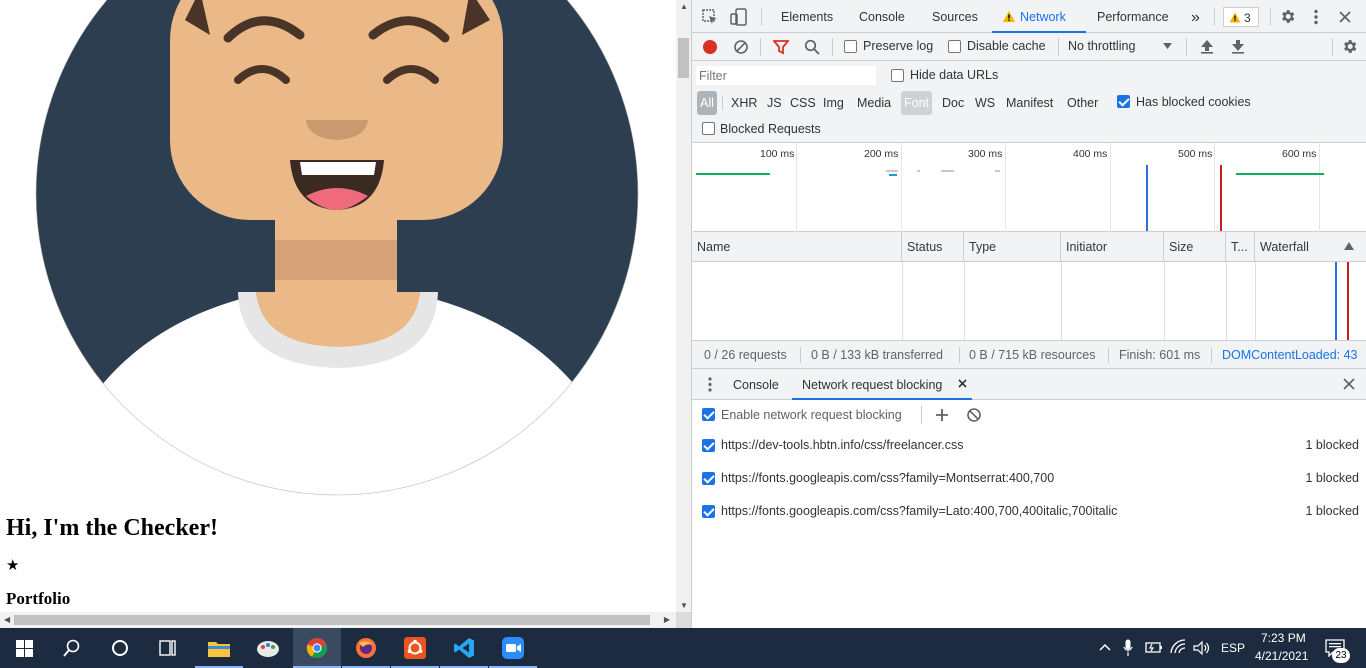 The image size is (1366, 668). I want to click on scroll-up-arrow-icon: ▲, so click(684, 6).